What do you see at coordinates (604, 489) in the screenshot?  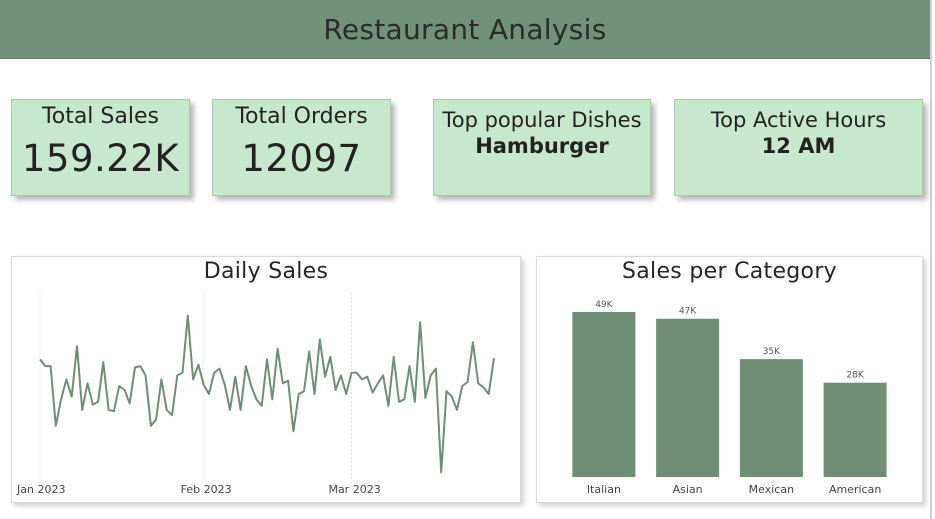 I see `x-tick-label: Italian` at bounding box center [604, 489].